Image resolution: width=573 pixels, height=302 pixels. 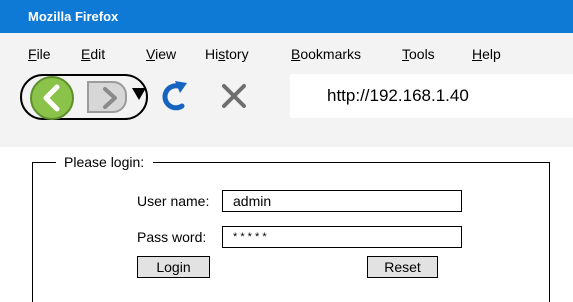 I want to click on menu-file: File, so click(x=39, y=54).